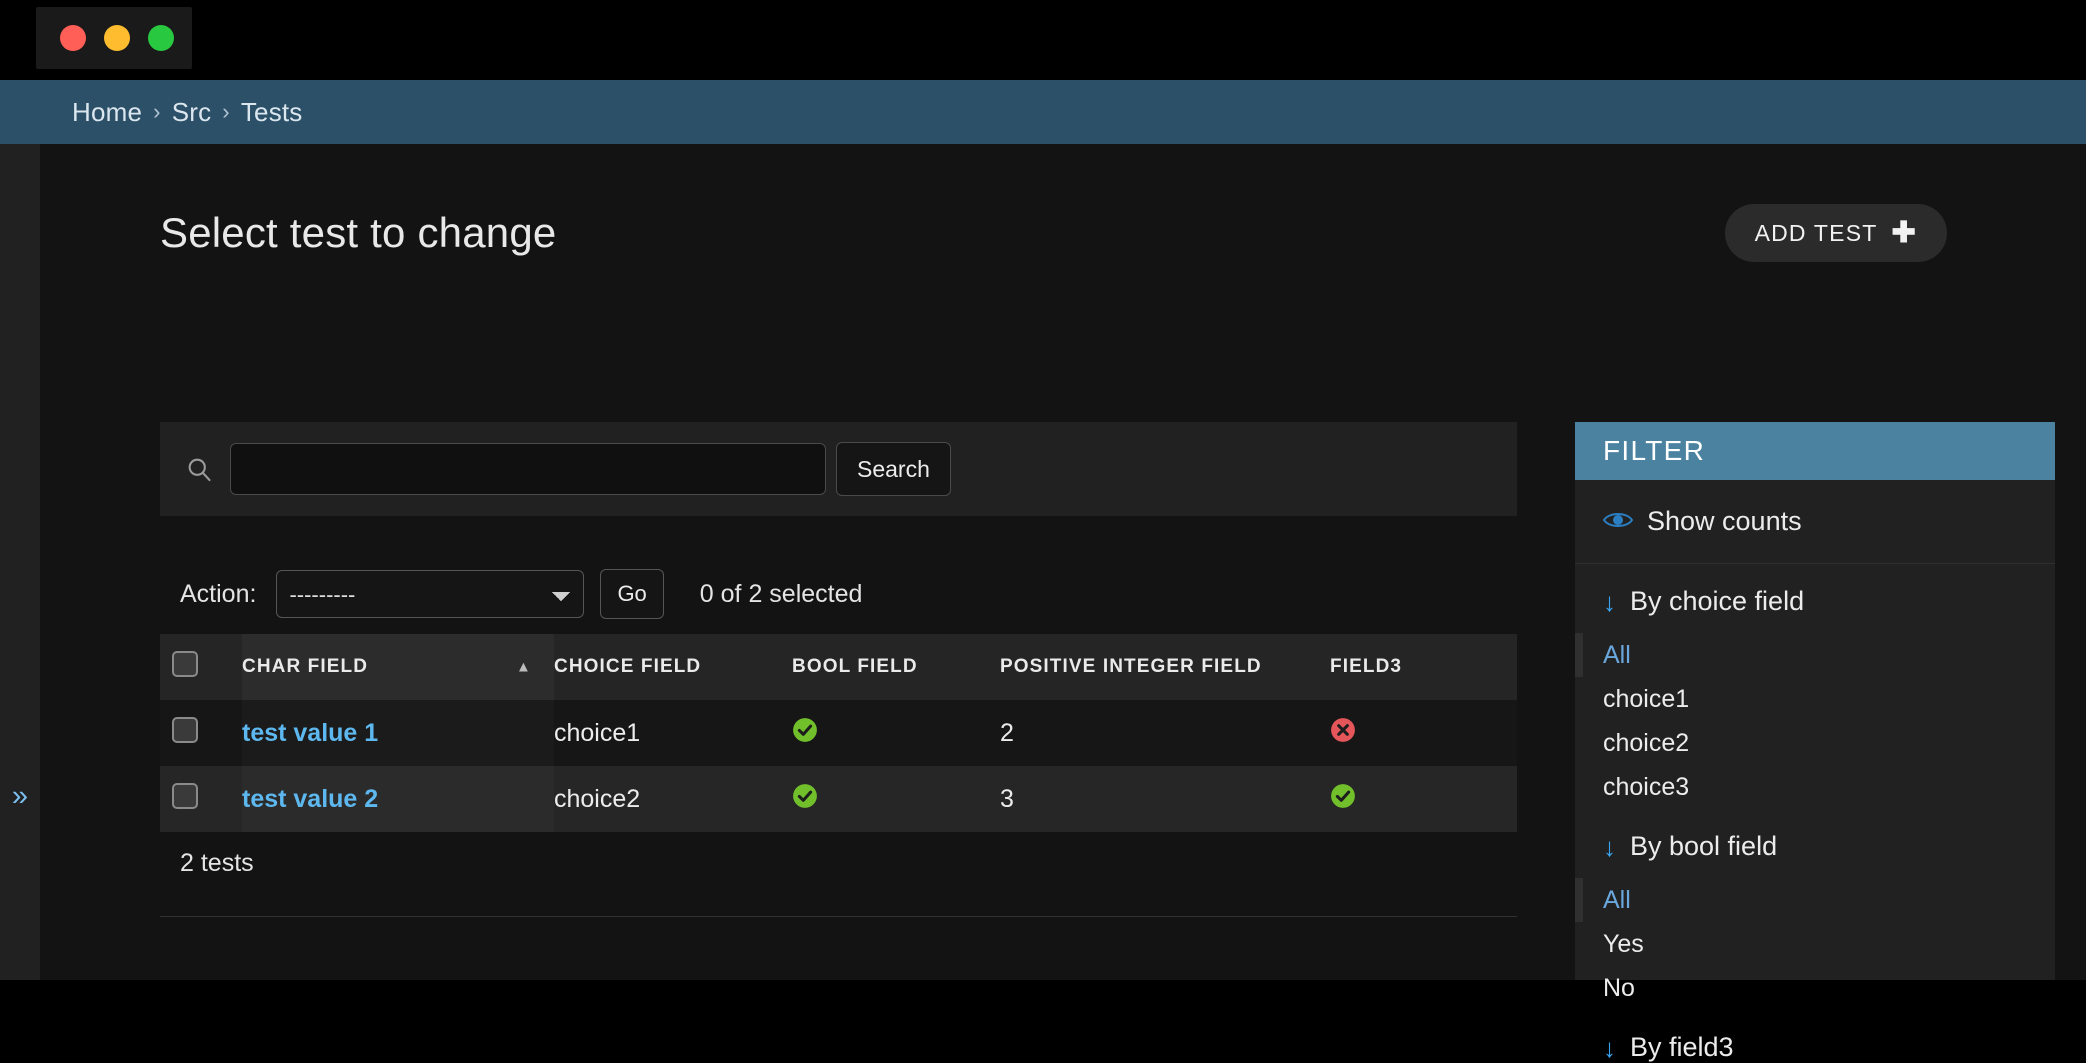  I want to click on selection-status: 0 of 2 selected, so click(781, 593).